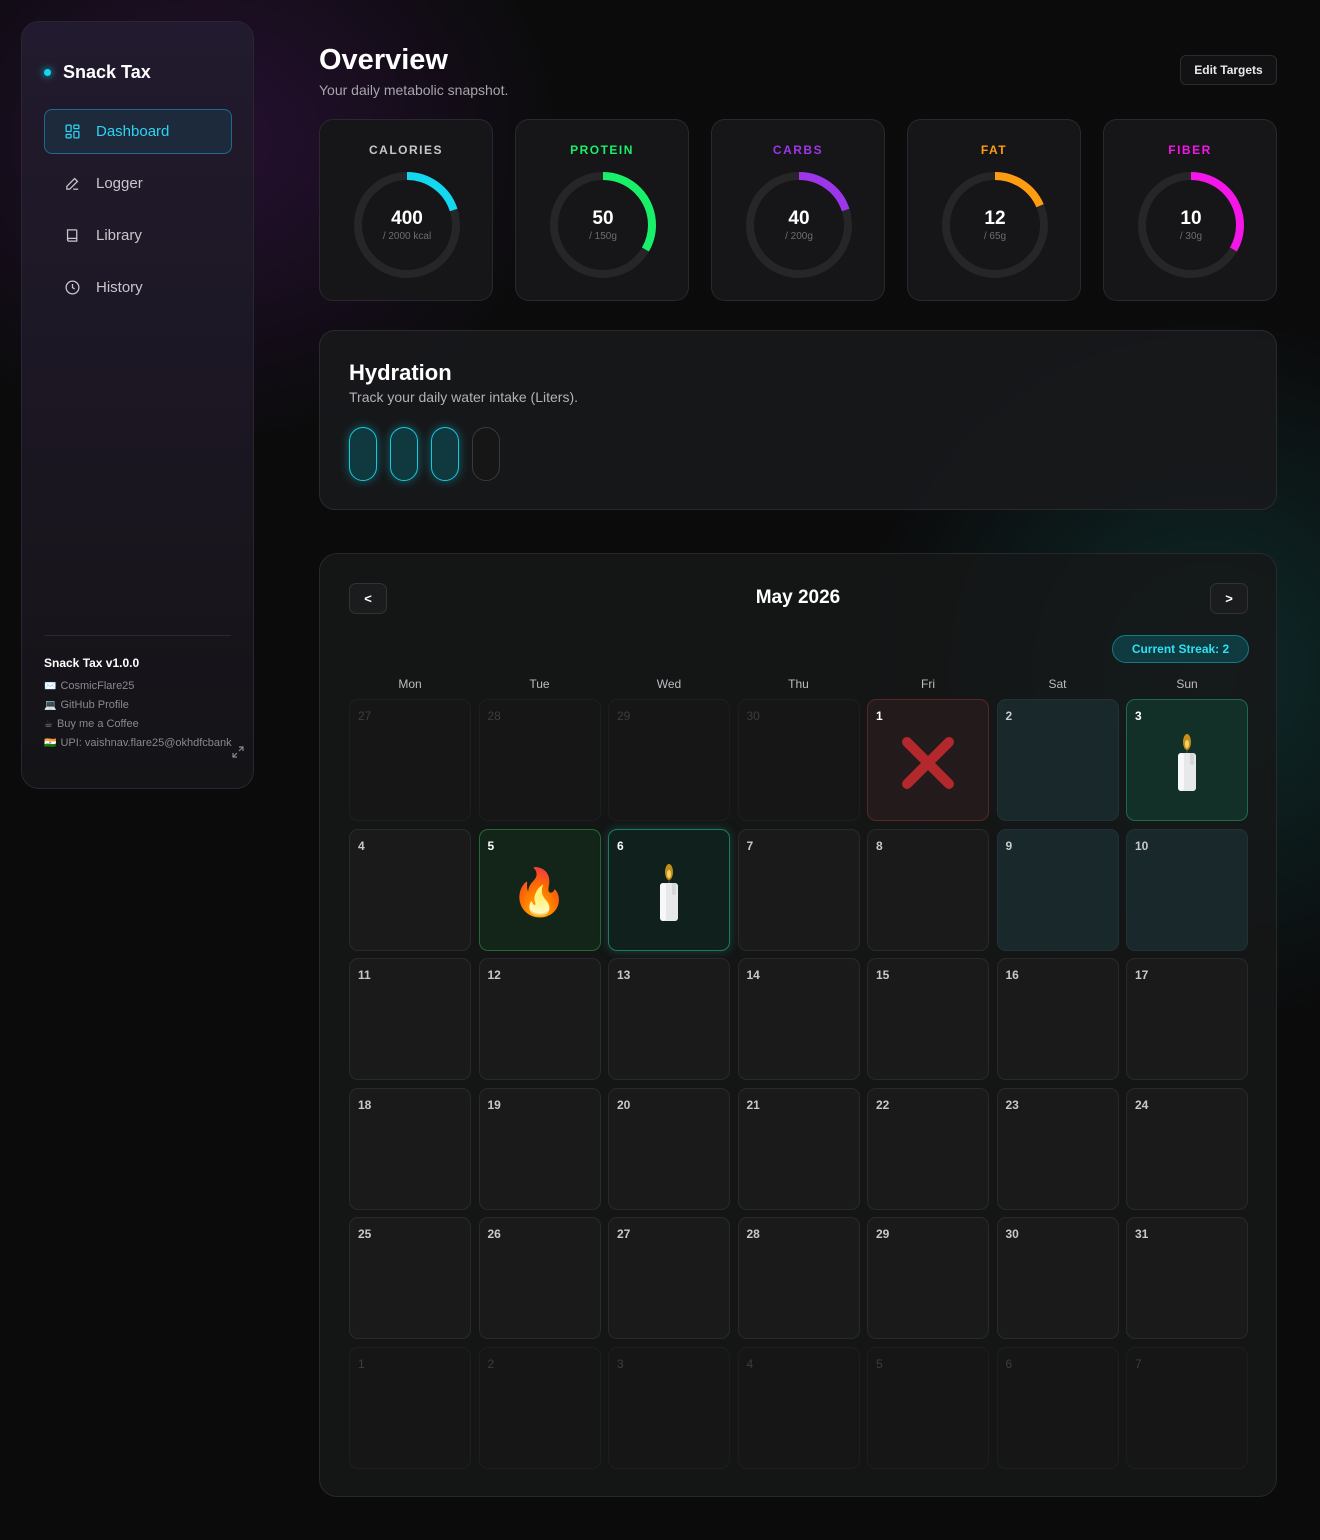 This screenshot has height=1540, width=1320. I want to click on brand: Snack Tax, so click(97, 72).